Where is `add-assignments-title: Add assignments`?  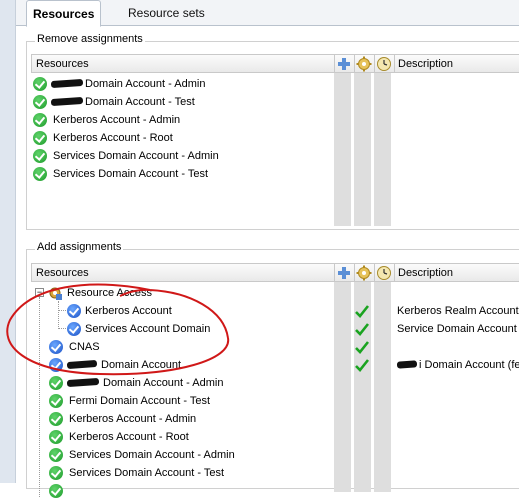
add-assignments-title: Add assignments is located at coordinates (79, 247).